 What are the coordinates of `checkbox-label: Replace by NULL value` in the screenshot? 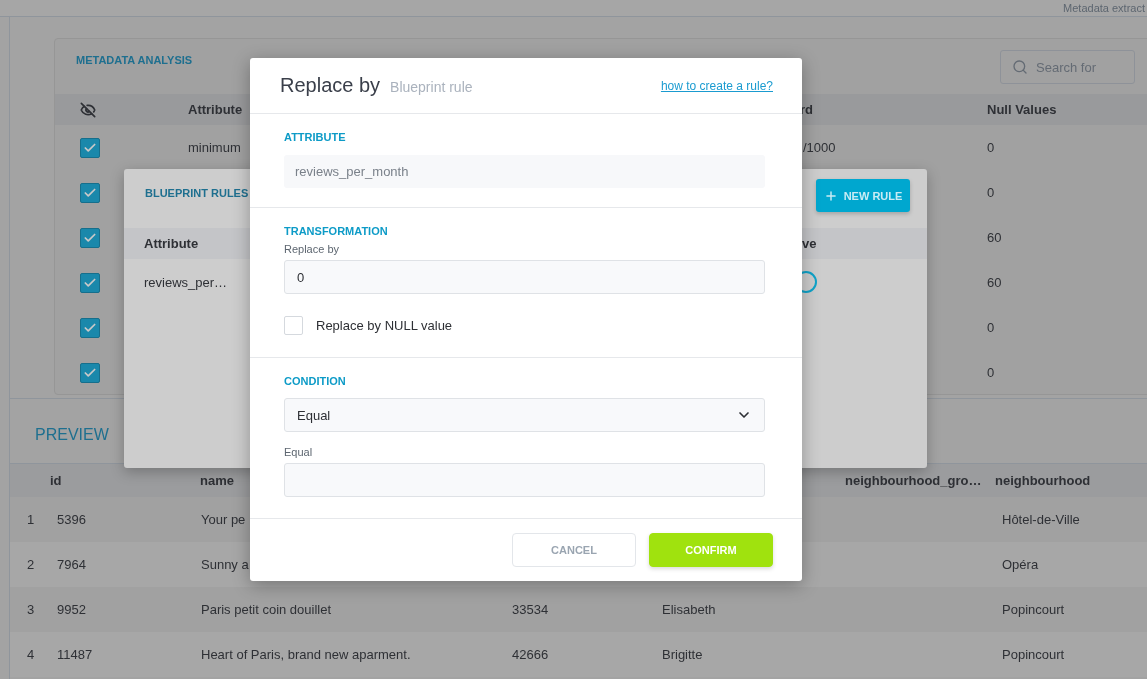 It's located at (384, 325).